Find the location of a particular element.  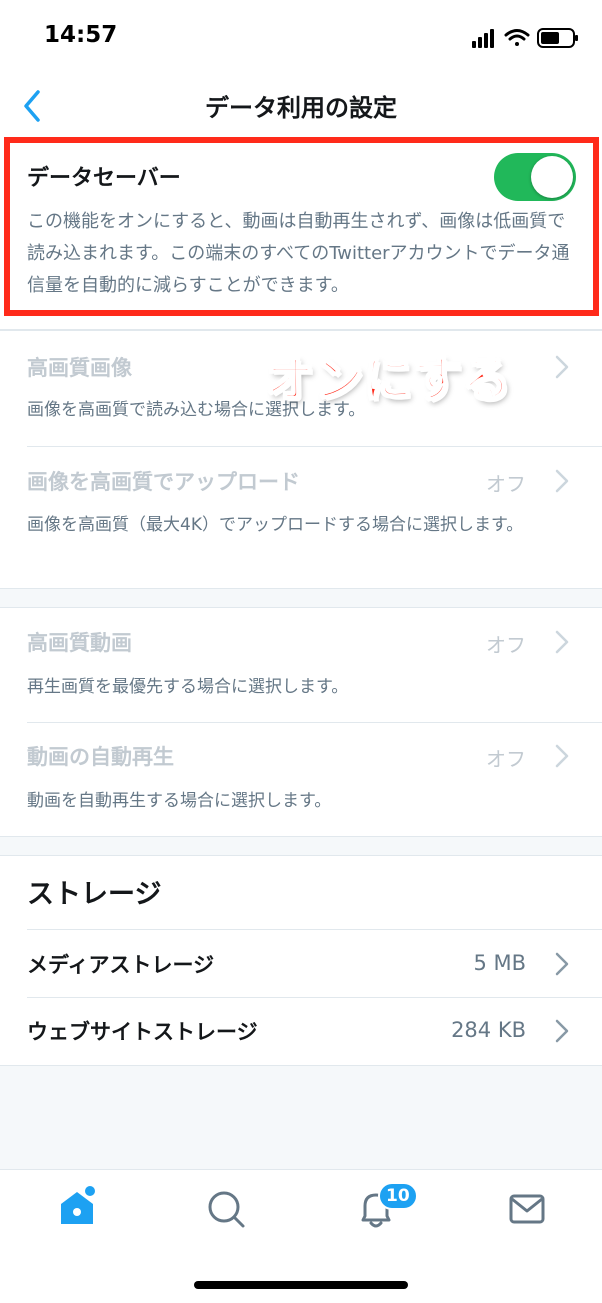

cellular-signal-icon is located at coordinates (483, 38).